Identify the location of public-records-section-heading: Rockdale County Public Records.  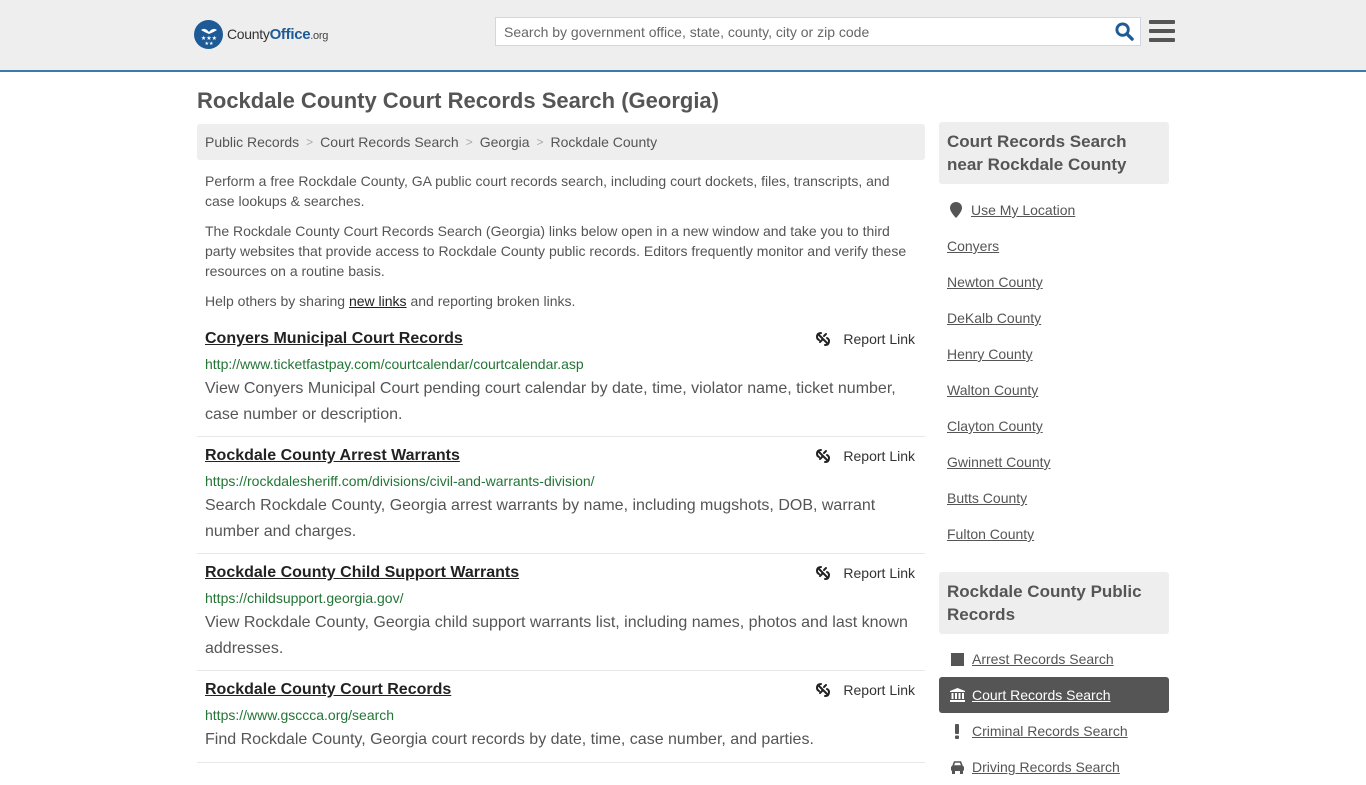
(1054, 603).